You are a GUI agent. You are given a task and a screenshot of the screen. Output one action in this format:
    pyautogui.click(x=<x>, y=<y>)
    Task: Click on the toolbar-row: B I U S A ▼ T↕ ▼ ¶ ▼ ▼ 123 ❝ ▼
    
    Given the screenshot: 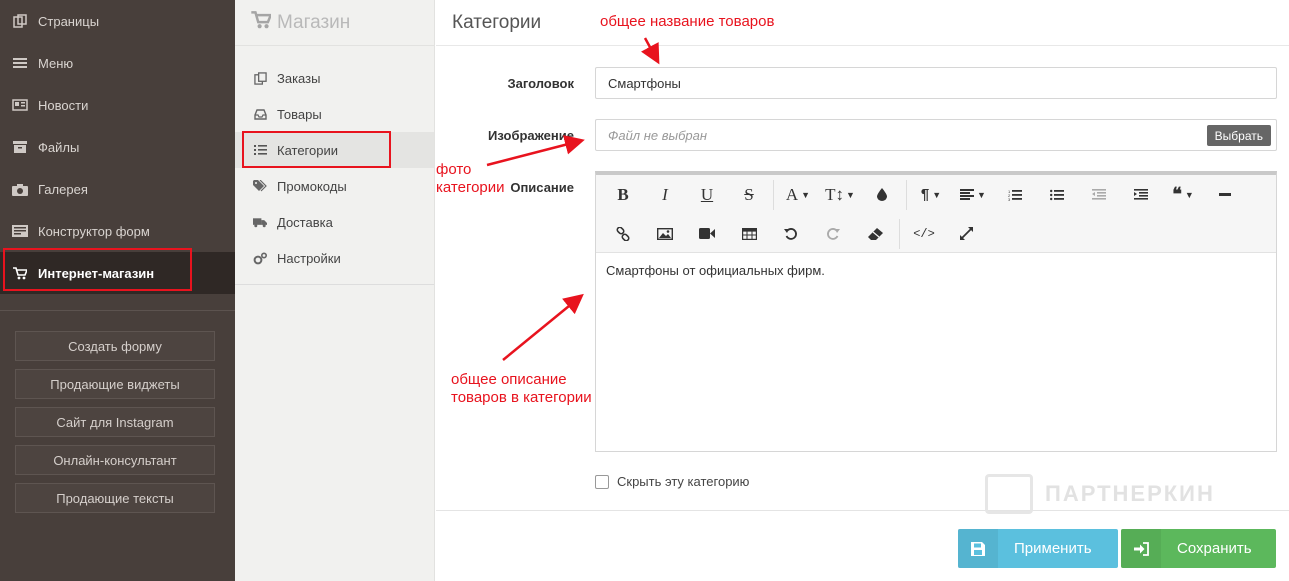 What is the action you would take?
    pyautogui.click(x=936, y=194)
    